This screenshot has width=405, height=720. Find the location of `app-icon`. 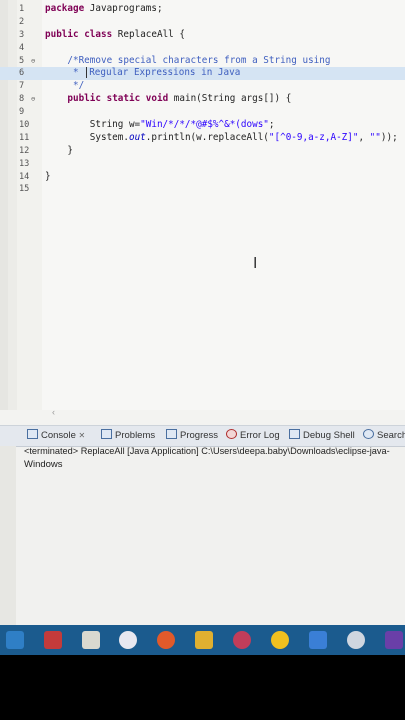

app-icon is located at coordinates (242, 640).